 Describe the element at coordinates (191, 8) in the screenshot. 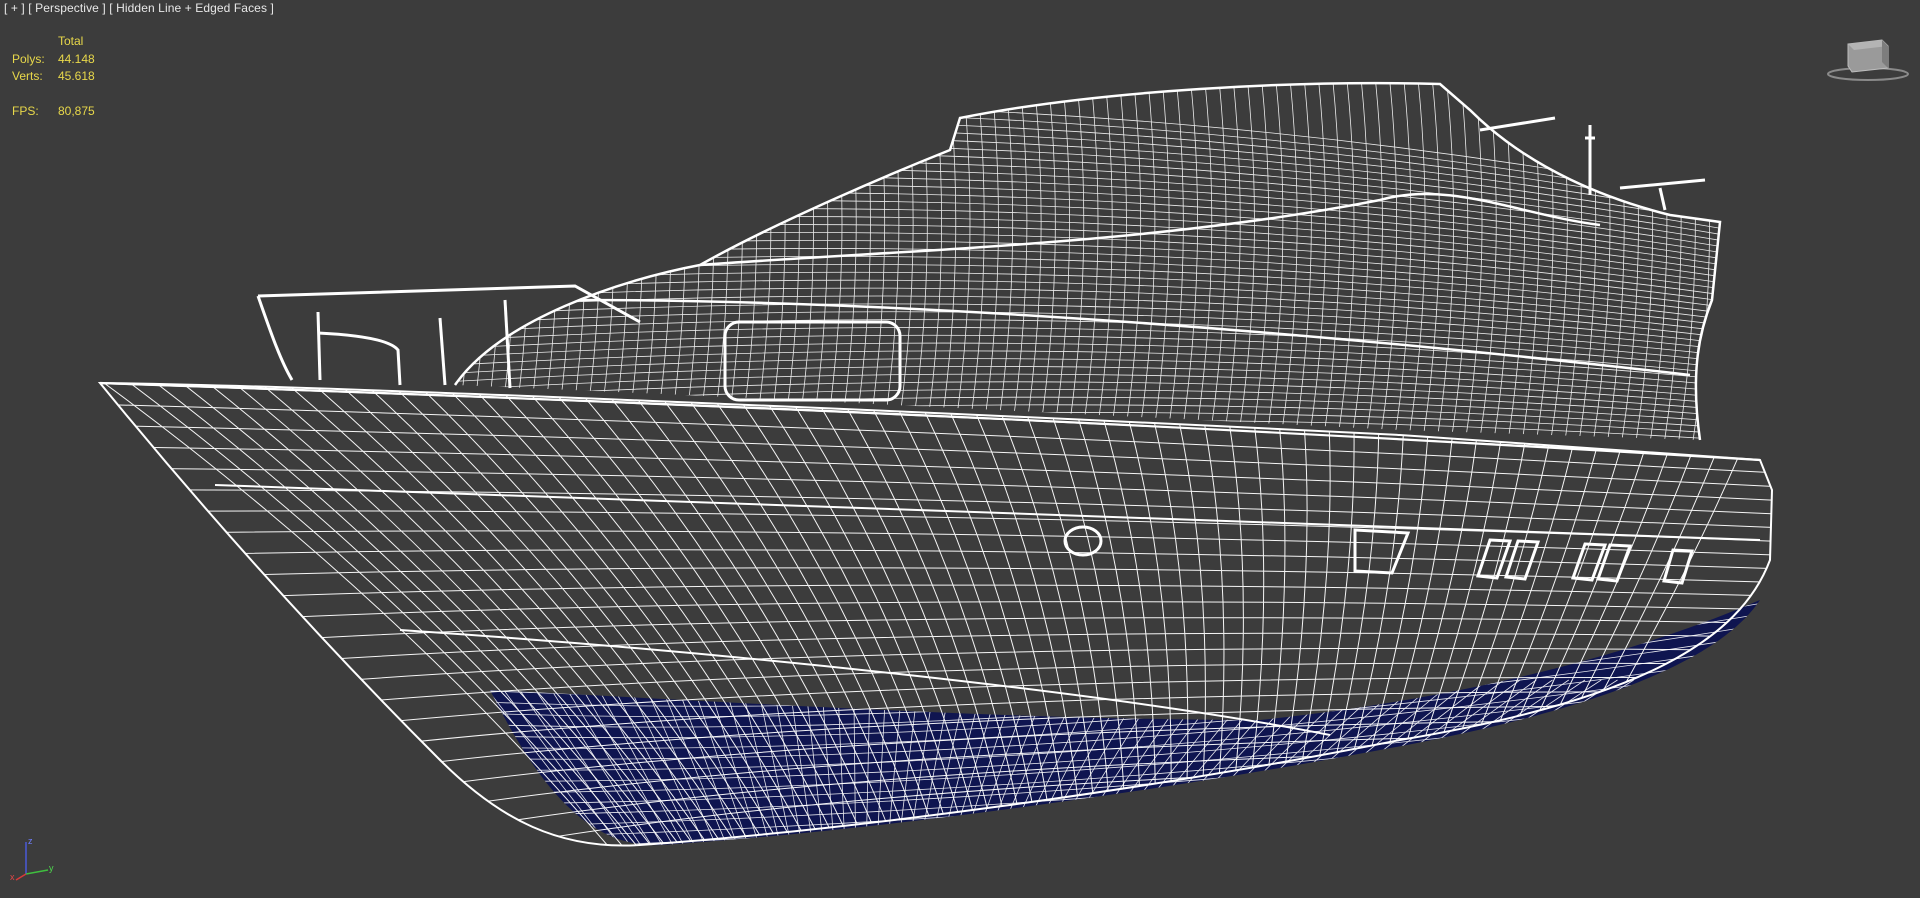

I see `viewport-shading-mode: [ Hidden Line + Edged Faces ]` at that location.